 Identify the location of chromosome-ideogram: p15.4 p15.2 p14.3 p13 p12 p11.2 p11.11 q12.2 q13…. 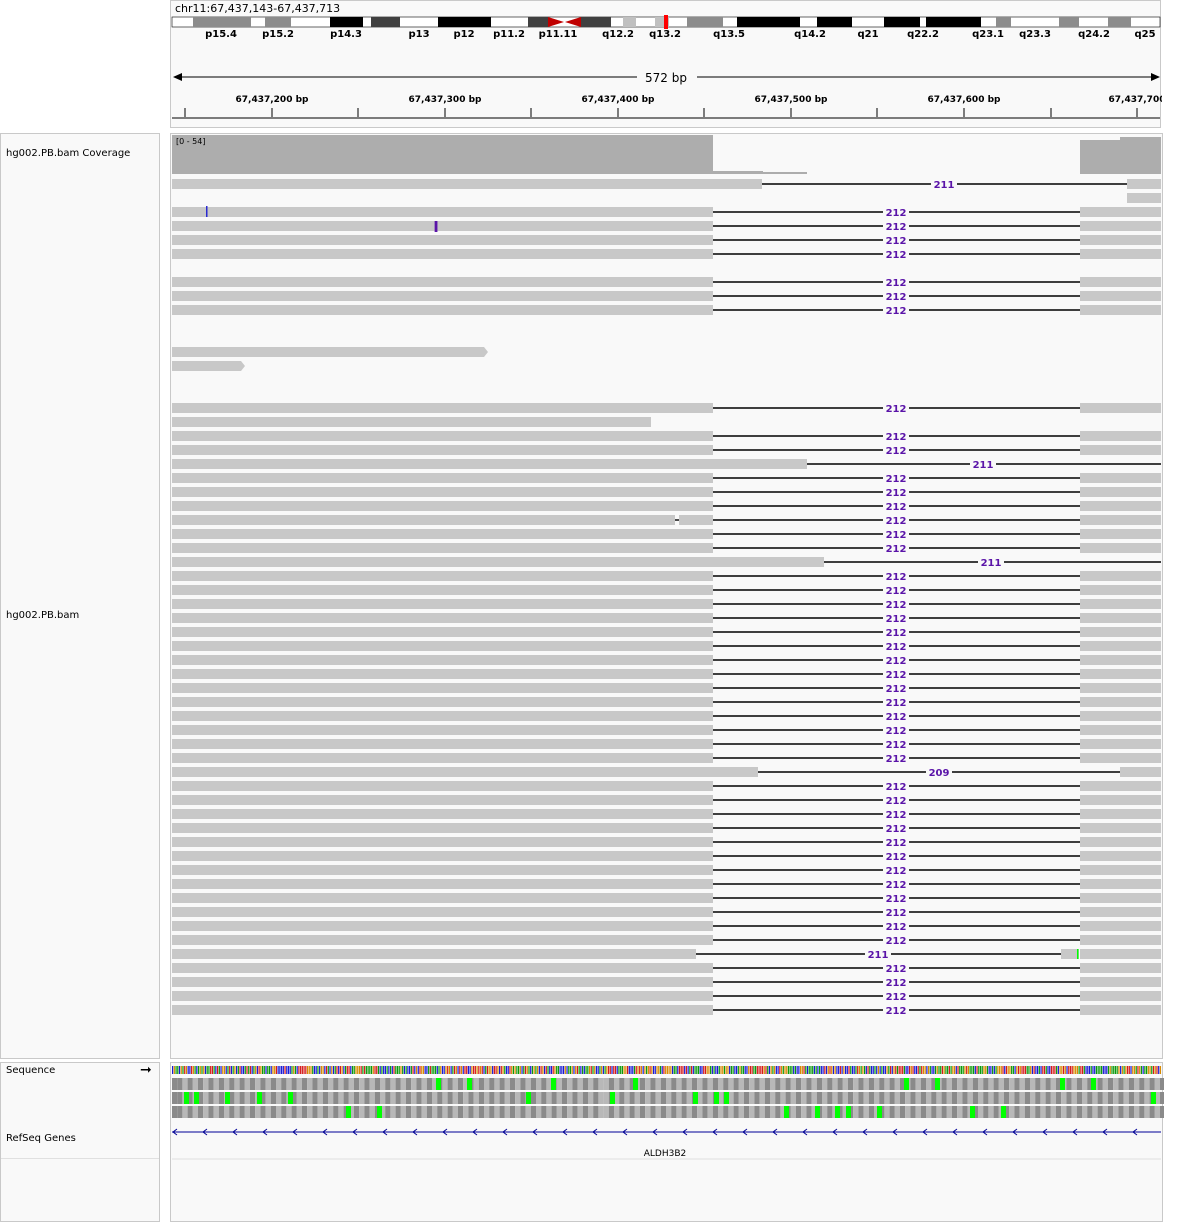
(666, 65).